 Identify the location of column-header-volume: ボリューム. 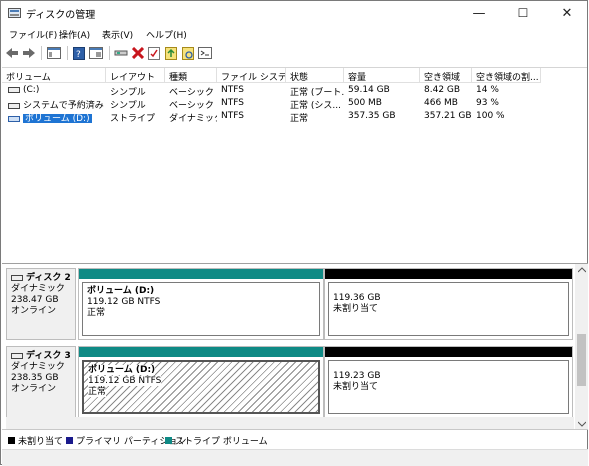
(54, 75).